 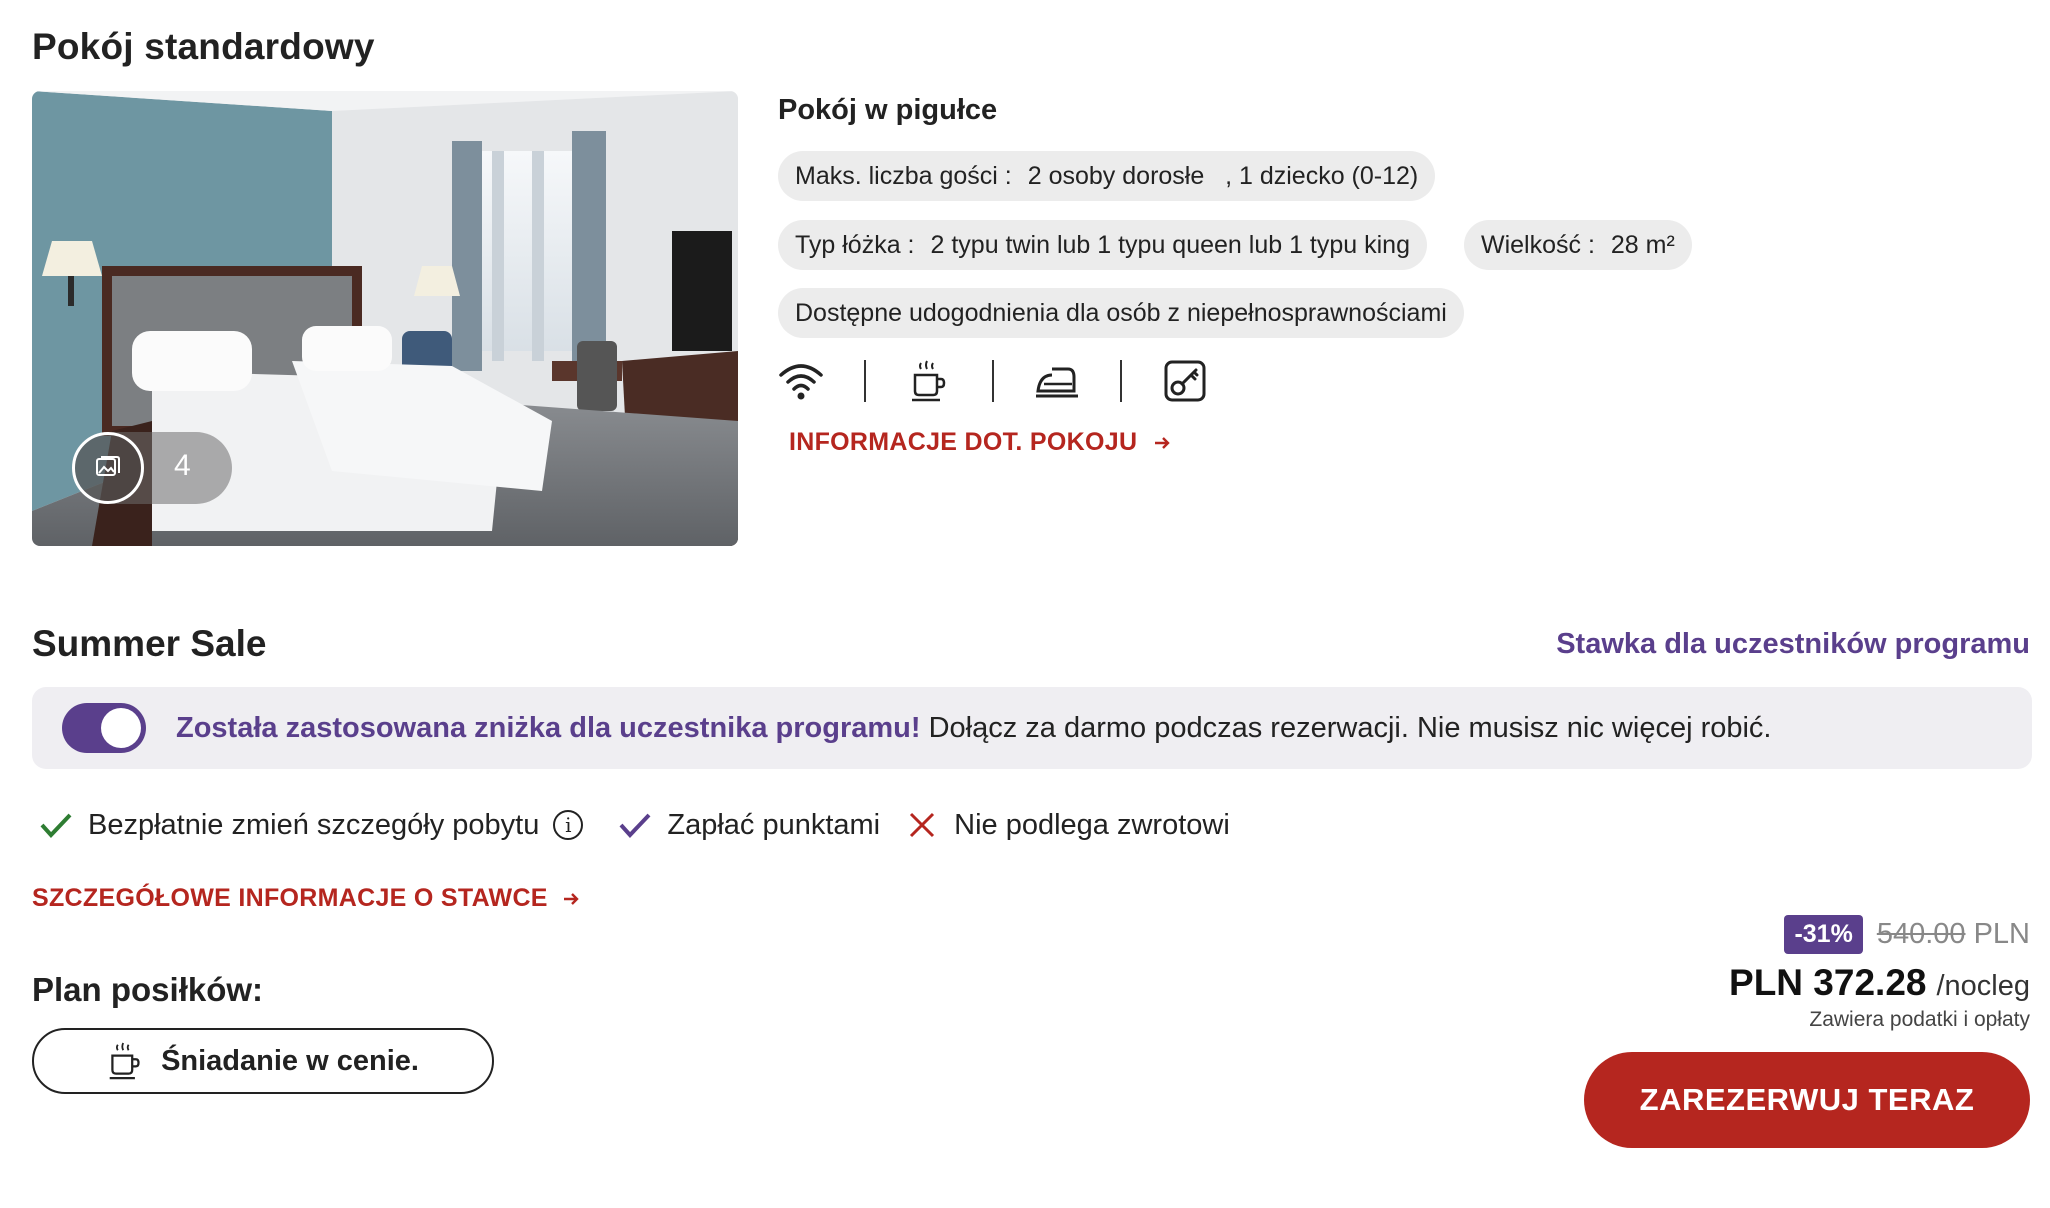 What do you see at coordinates (963, 442) in the screenshot?
I see `room-info-link-label: INFORMACJE DOT. POKOJU` at bounding box center [963, 442].